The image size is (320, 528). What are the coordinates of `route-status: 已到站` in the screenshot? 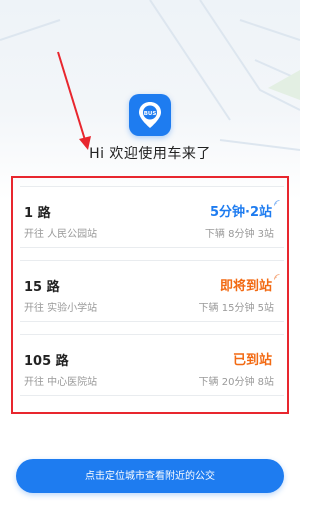 It's located at (252, 360).